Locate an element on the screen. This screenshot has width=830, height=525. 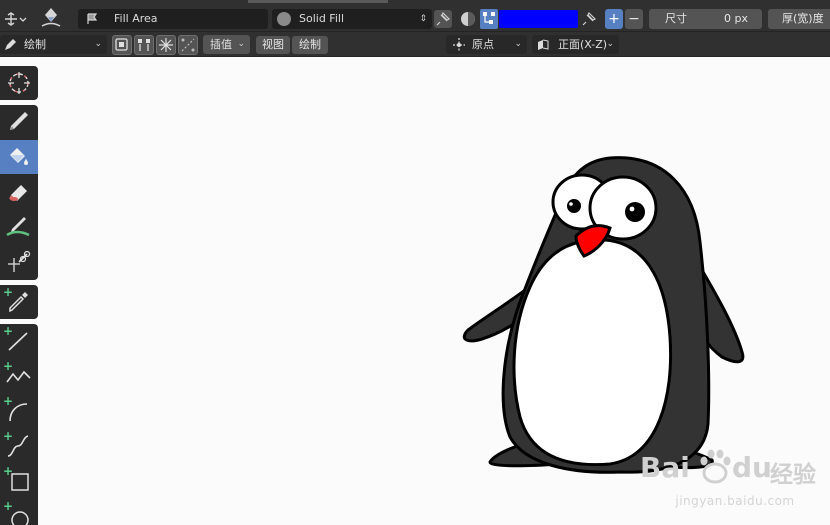
editor-type-icon is located at coordinates (16, 19).